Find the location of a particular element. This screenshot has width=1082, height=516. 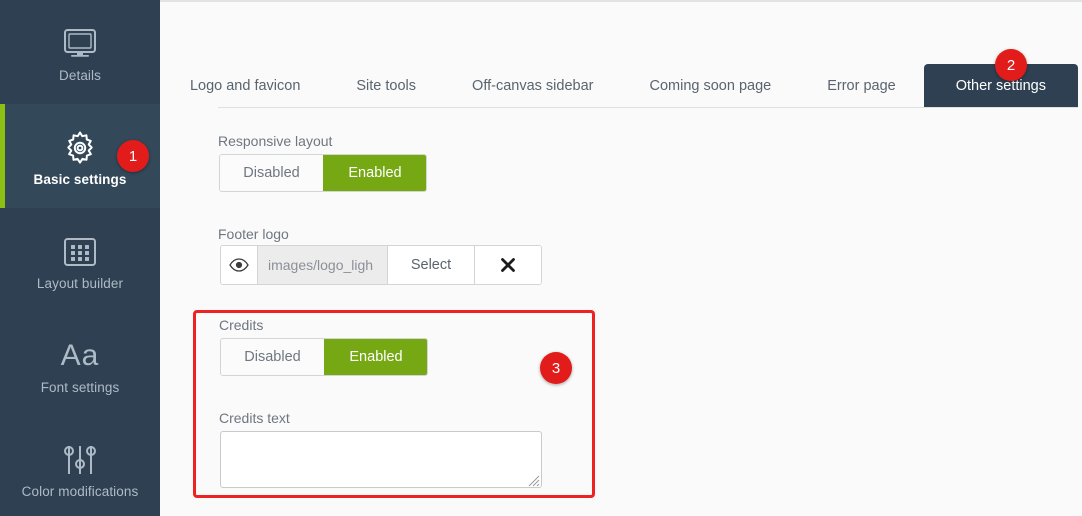

sidebar-item-label: Color modifications is located at coordinates (80, 491).